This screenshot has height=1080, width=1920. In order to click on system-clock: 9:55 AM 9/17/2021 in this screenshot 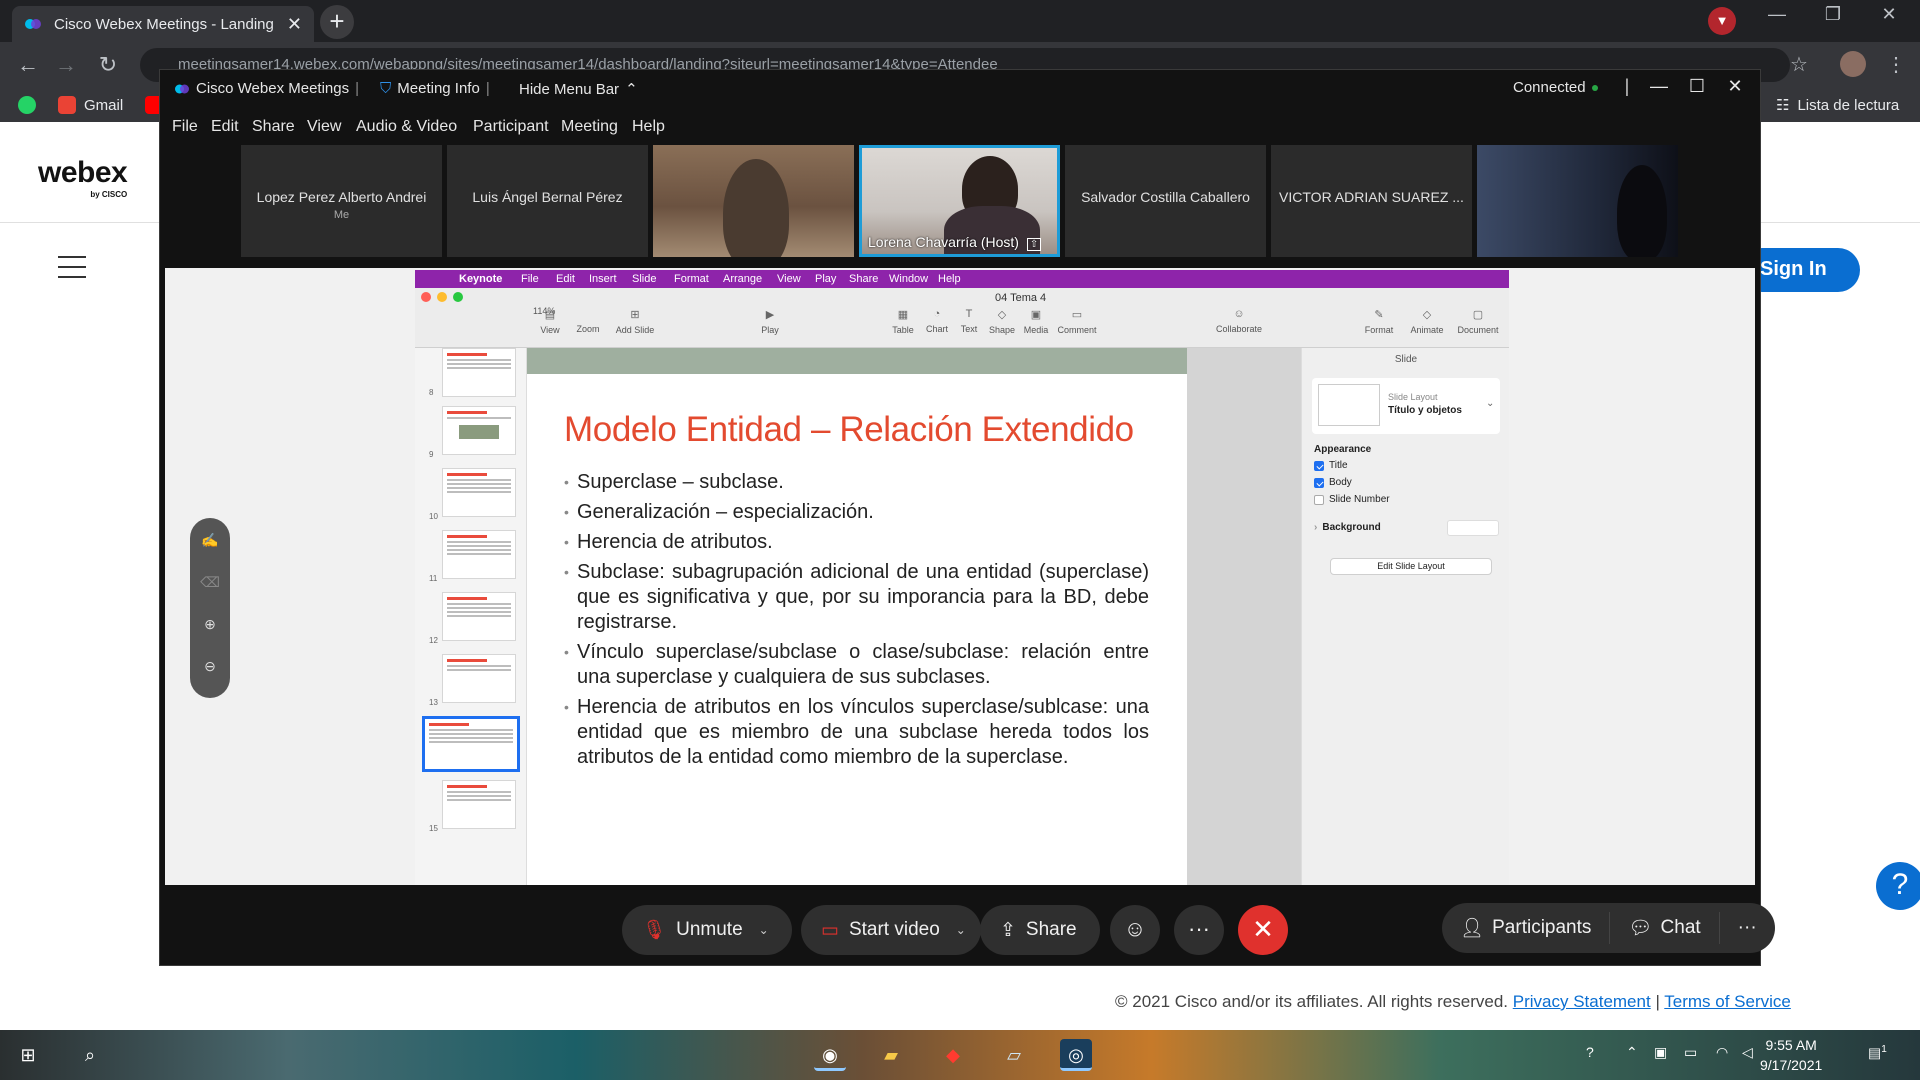, I will do `click(1791, 1055)`.